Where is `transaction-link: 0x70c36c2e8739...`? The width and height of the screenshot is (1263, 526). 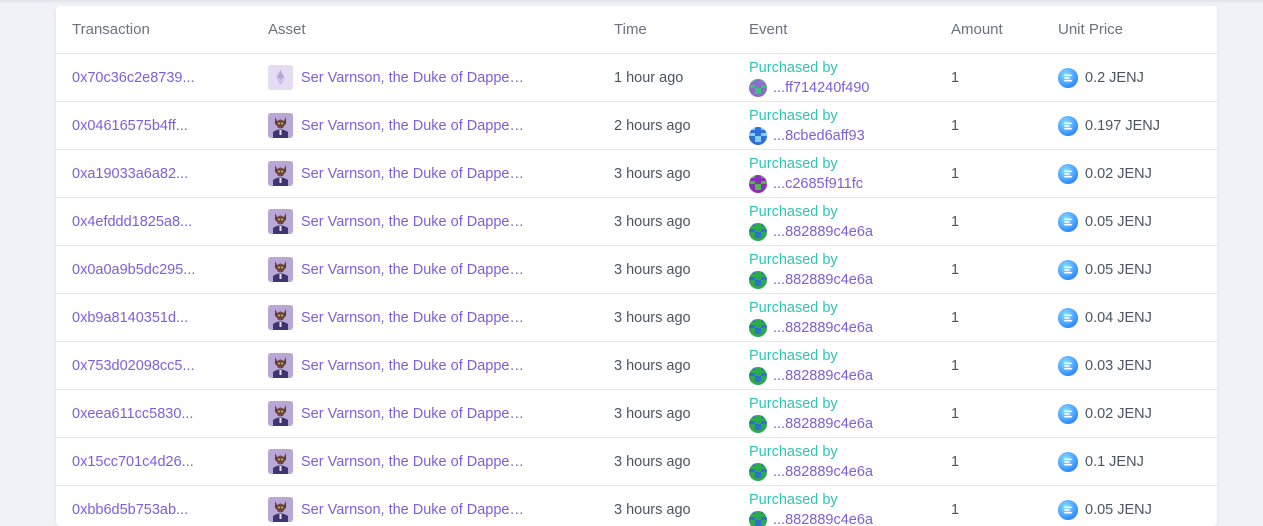 transaction-link: 0x70c36c2e8739... is located at coordinates (133, 78).